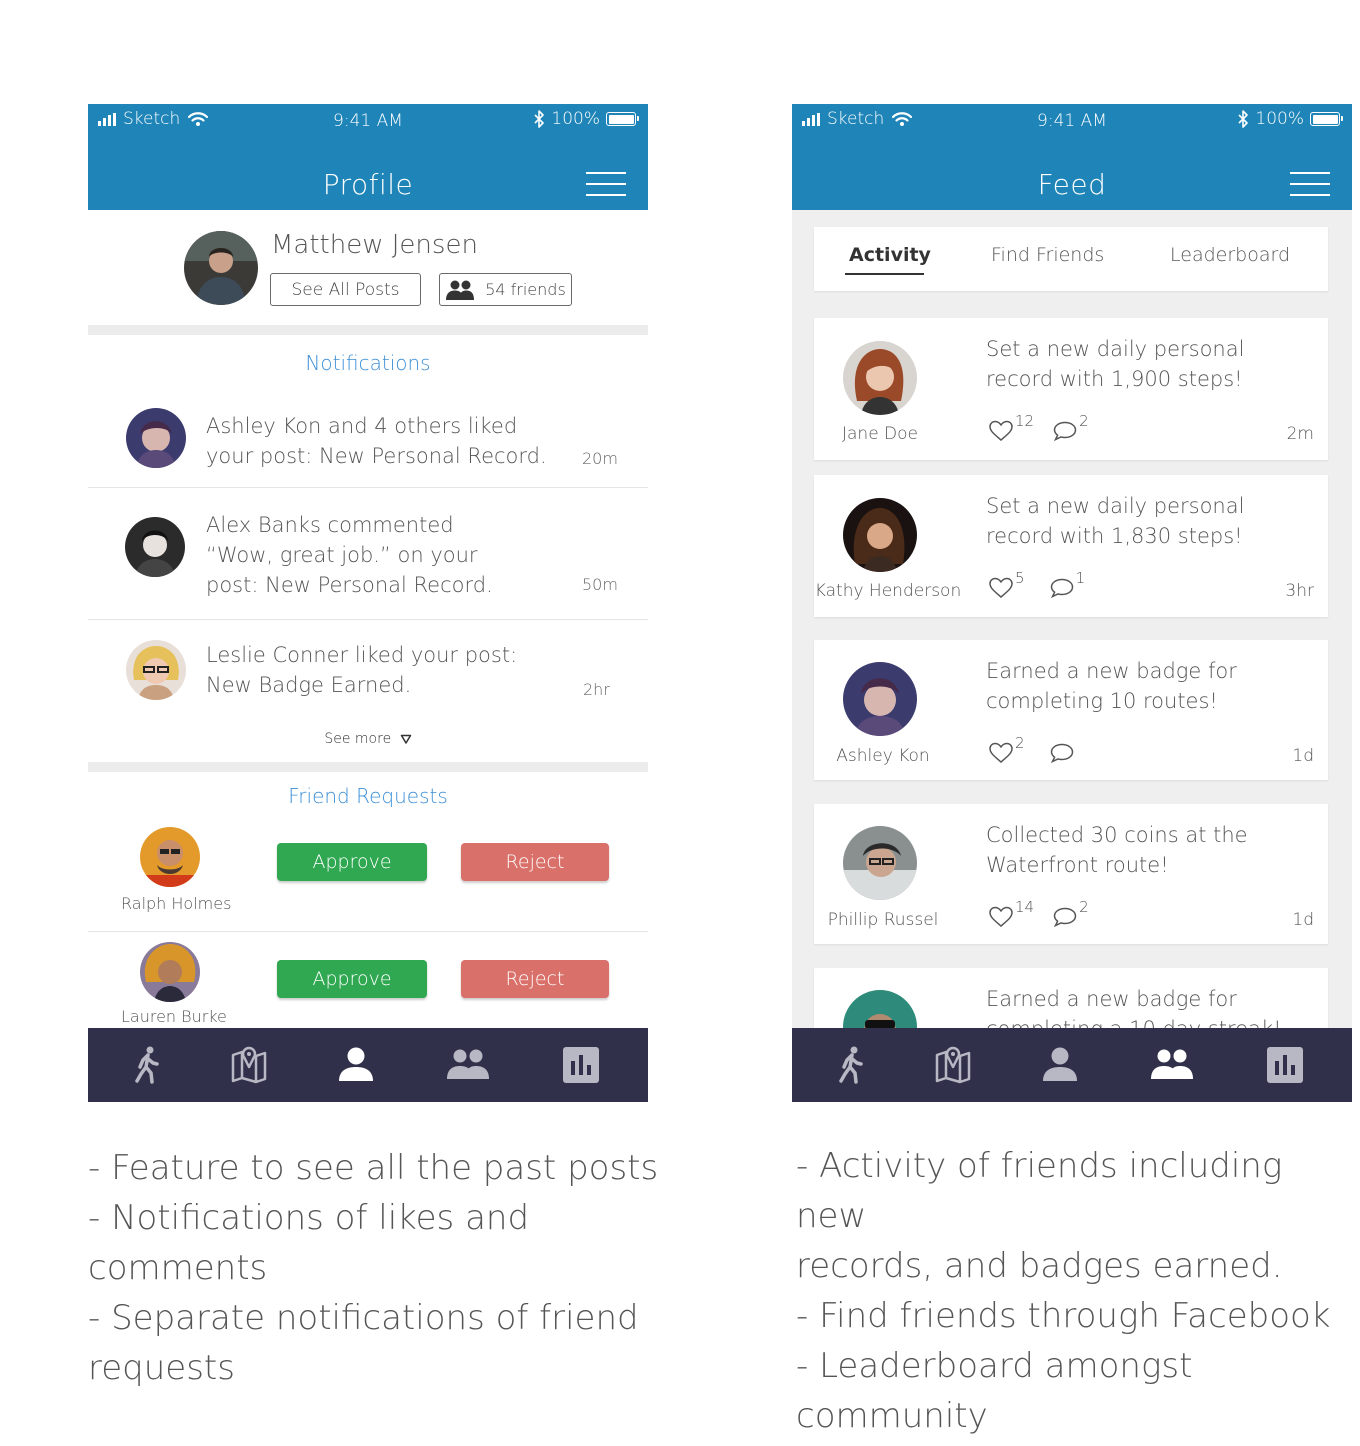 This screenshot has width=1360, height=1446. I want to click on tab-bar, so click(1072, 1065).